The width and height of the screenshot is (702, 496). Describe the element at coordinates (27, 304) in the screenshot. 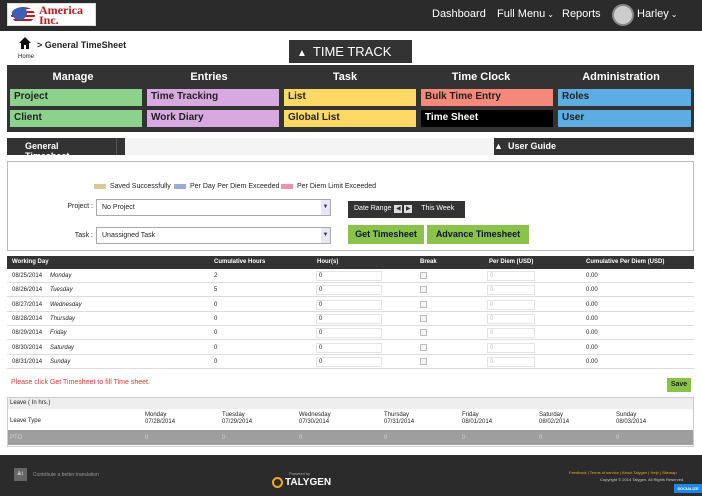

I see `row-date: 08/27/2014` at that location.